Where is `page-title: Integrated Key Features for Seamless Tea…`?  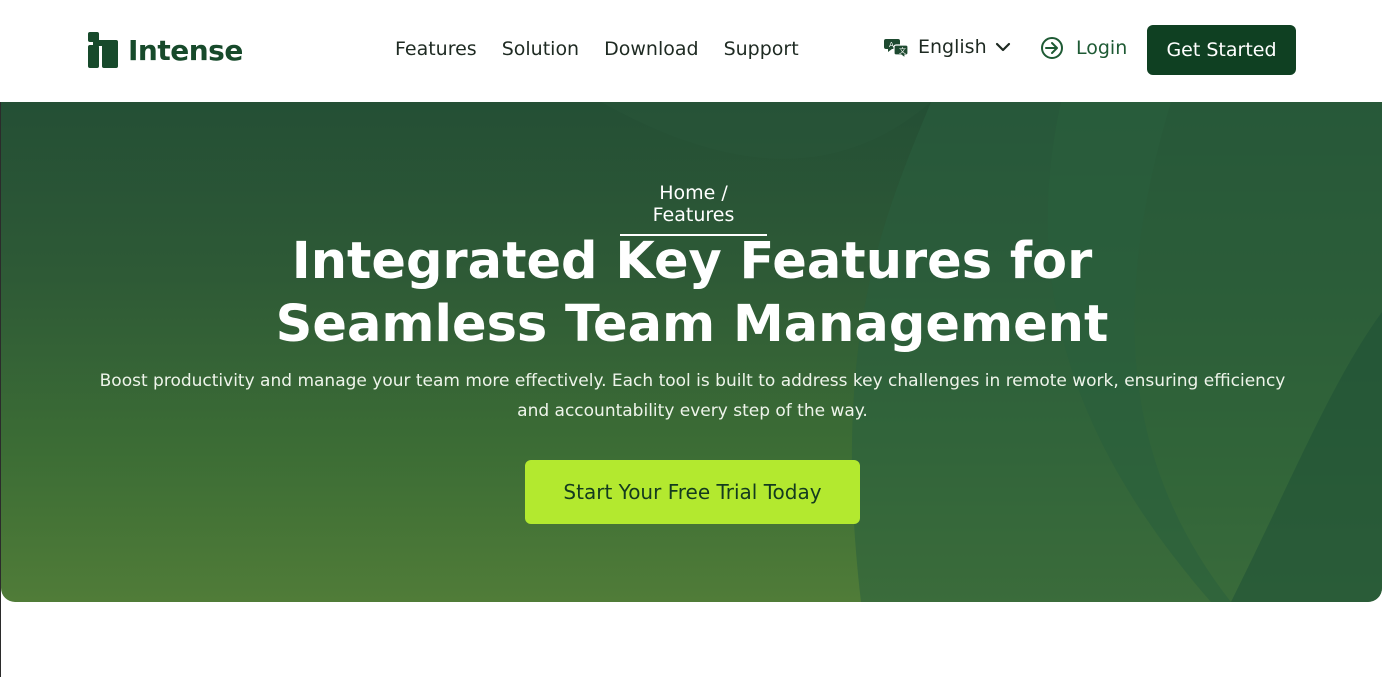
page-title: Integrated Key Features for Seamless Tea… is located at coordinates (692, 293).